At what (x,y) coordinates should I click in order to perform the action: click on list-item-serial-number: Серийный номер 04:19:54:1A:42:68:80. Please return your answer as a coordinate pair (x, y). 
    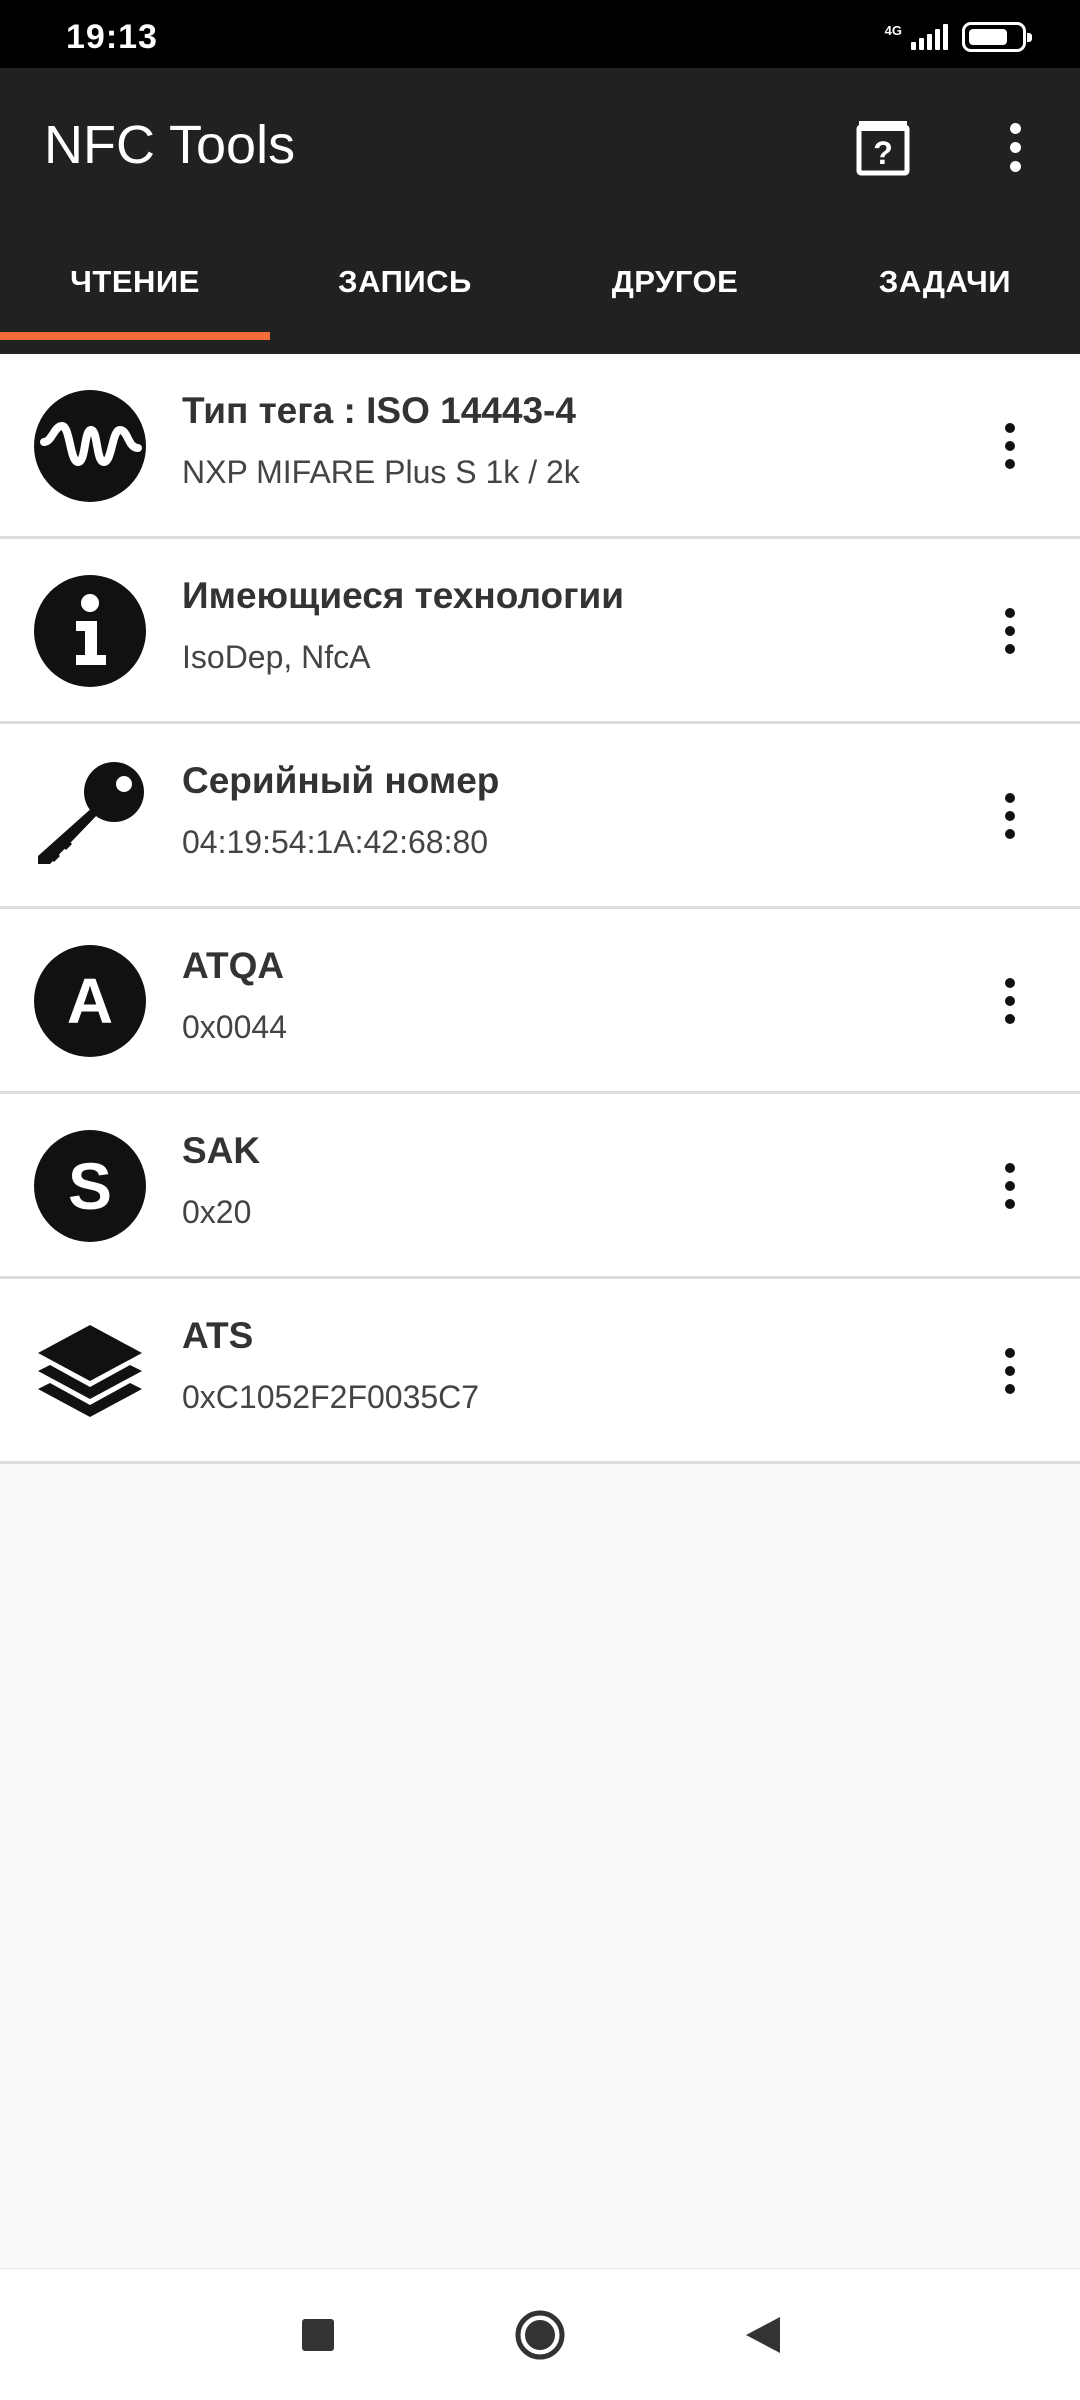
    Looking at the image, I should click on (540, 816).